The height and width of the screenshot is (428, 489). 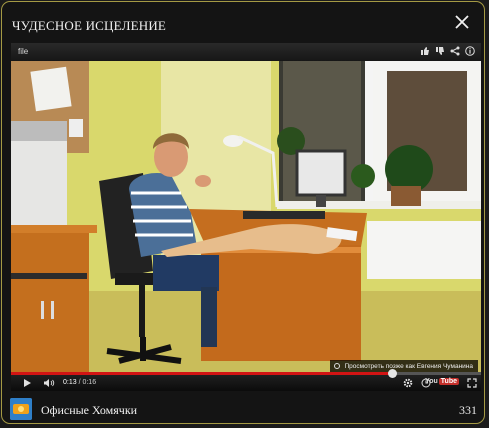 What do you see at coordinates (79, 382) in the screenshot?
I see `time-display: 0:13 / 0:16` at bounding box center [79, 382].